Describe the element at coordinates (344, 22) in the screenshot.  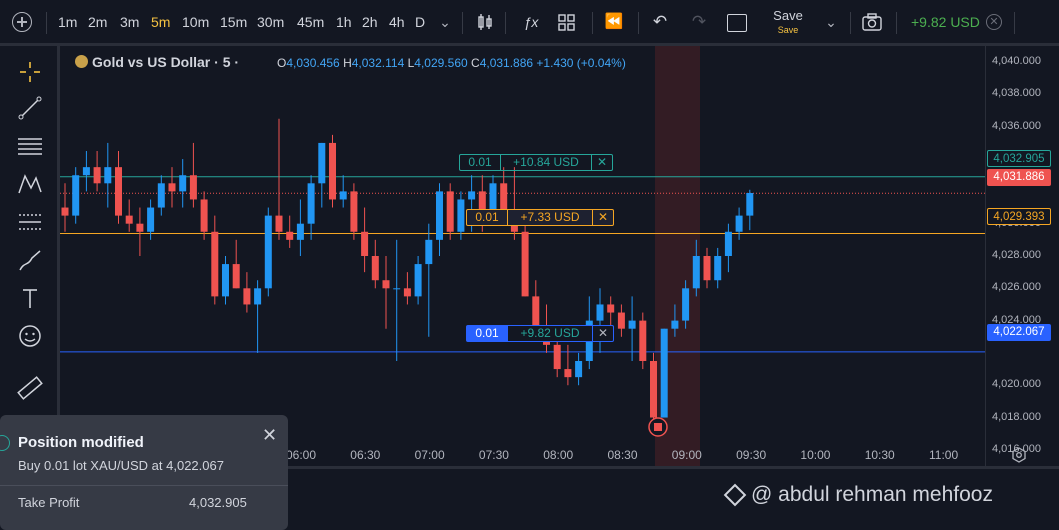
I see `timeframe-1h: 1h` at that location.